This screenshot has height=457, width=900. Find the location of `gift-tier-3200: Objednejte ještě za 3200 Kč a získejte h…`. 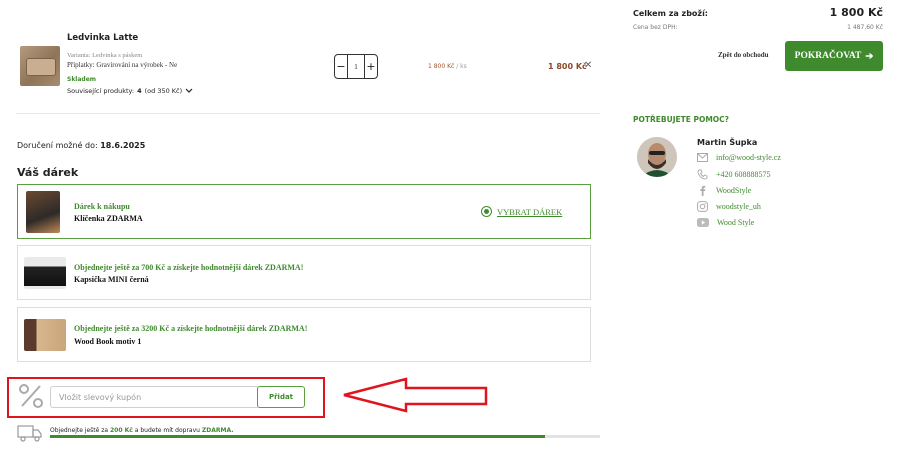

gift-tier-3200: Objednejte ještě za 3200 Kč a získejte h… is located at coordinates (304, 334).